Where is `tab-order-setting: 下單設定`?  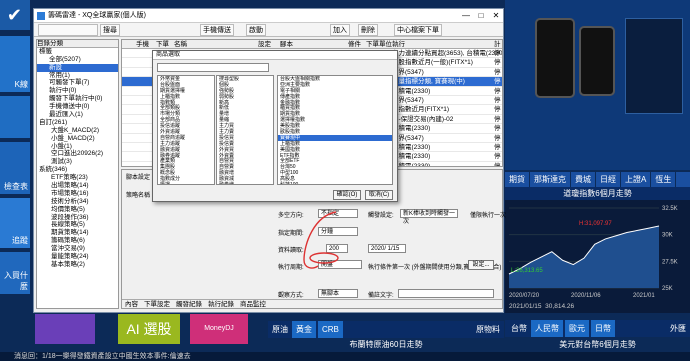 tab-order-setting: 下單設定 is located at coordinates (157, 304).